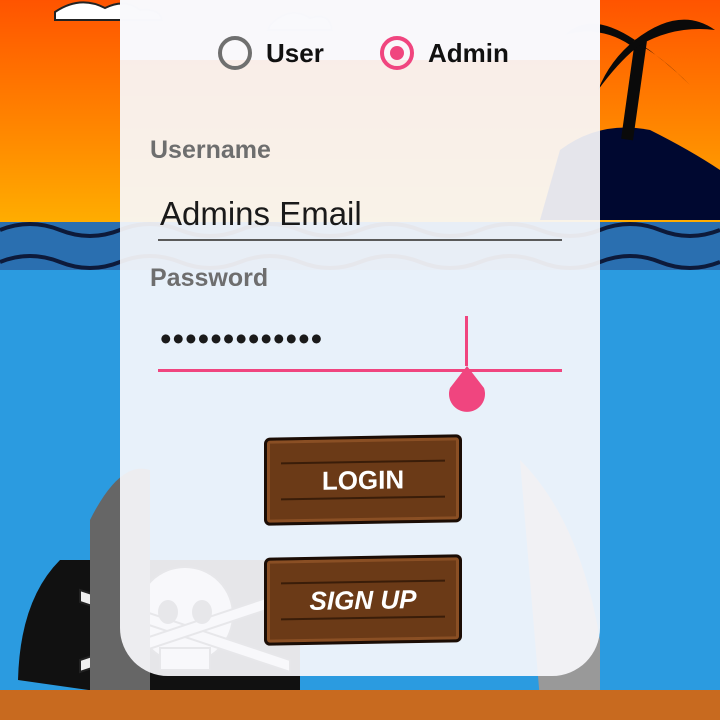 This screenshot has width=720, height=720. I want to click on role-option-user: User, so click(271, 53).